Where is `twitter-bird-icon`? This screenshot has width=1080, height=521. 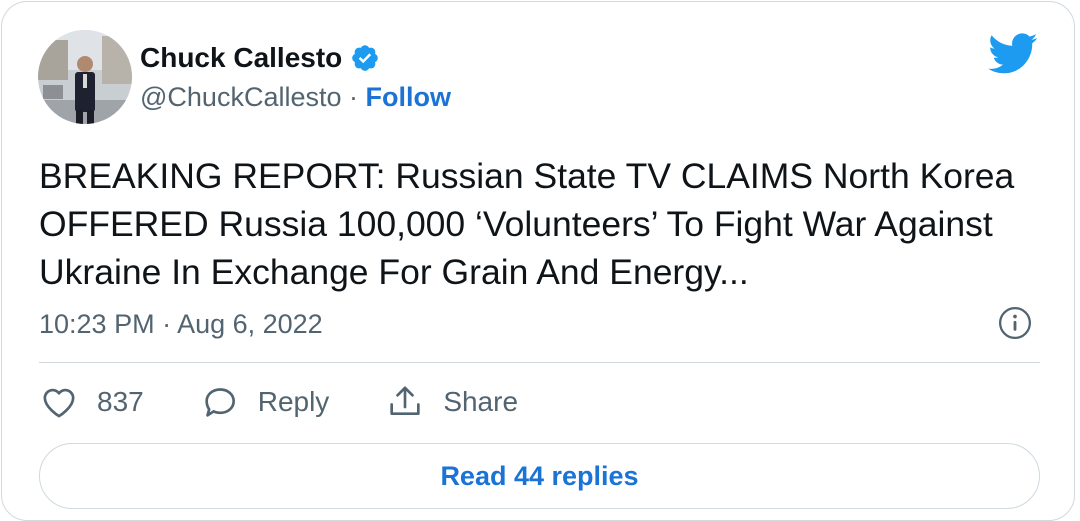
twitter-bird-icon is located at coordinates (1013, 54).